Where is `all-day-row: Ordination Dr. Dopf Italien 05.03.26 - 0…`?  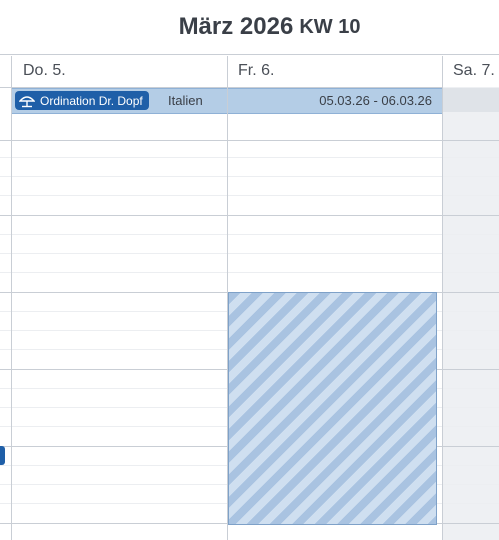 all-day-row: Ordination Dr. Dopf Italien 05.03.26 - 0… is located at coordinates (249, 114).